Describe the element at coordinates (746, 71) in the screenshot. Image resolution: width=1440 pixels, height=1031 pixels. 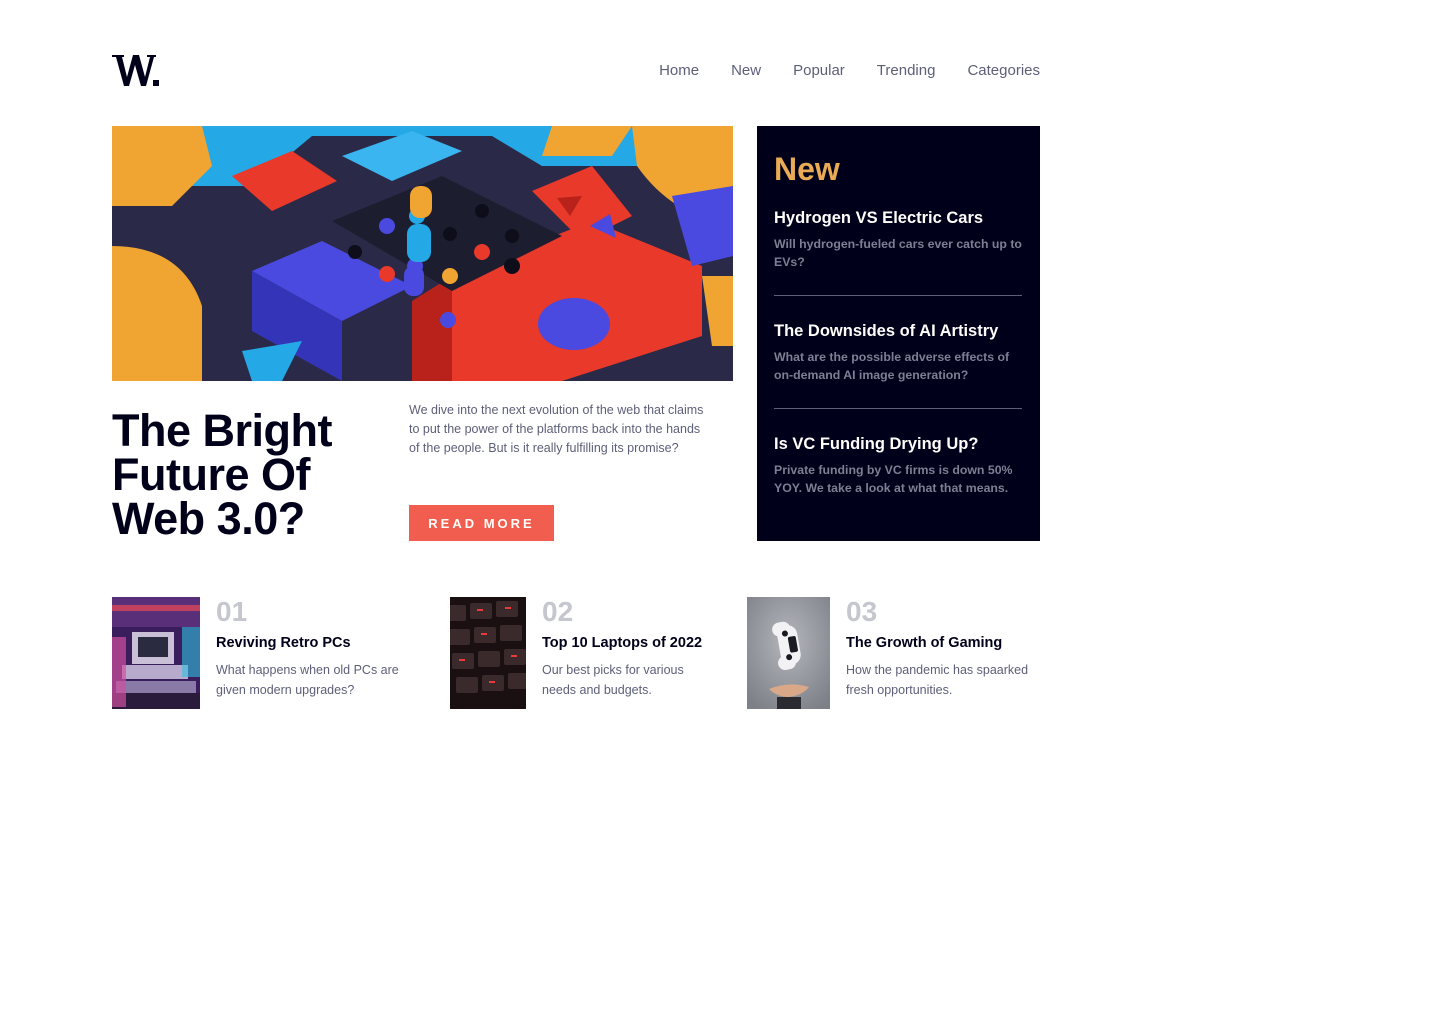
I see `nav-link-new: New` at that location.